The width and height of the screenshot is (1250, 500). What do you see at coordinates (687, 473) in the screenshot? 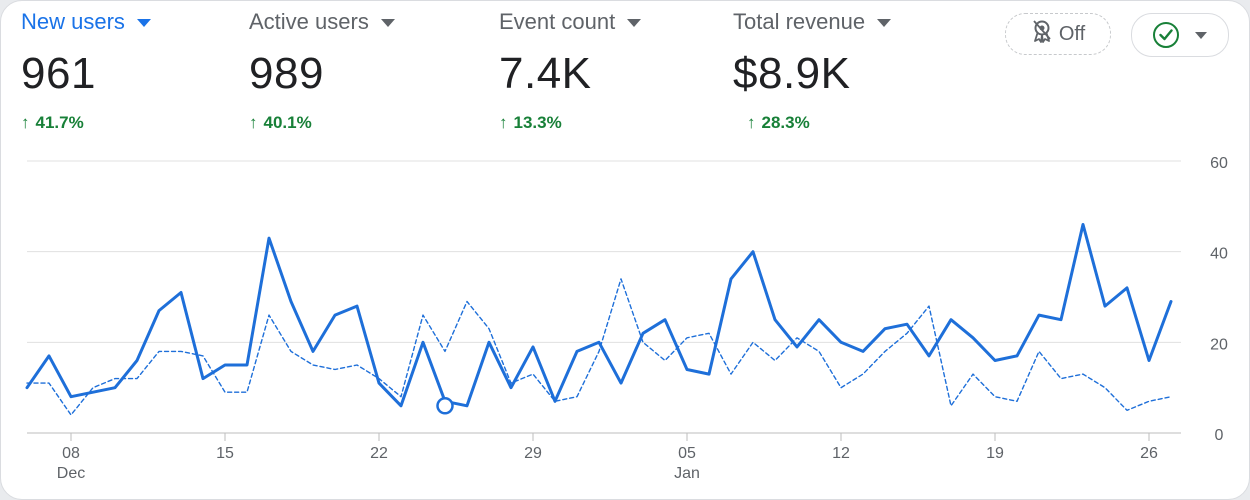
I see `x-tick-month-label: Jan` at bounding box center [687, 473].